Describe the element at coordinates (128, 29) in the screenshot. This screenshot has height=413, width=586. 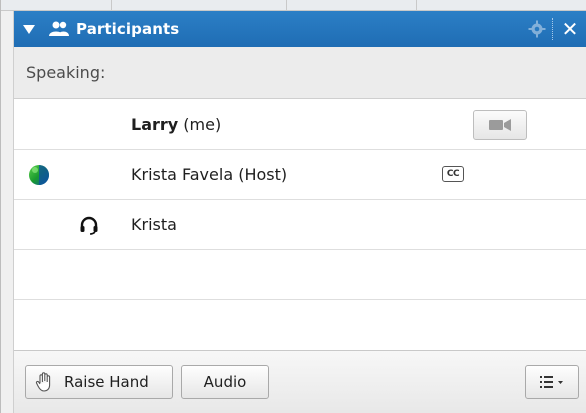
I see `panel-title: Participants` at that location.